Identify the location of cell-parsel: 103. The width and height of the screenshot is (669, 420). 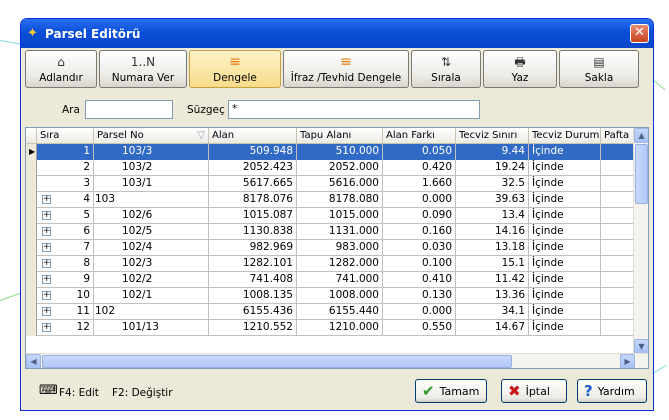
(151, 200).